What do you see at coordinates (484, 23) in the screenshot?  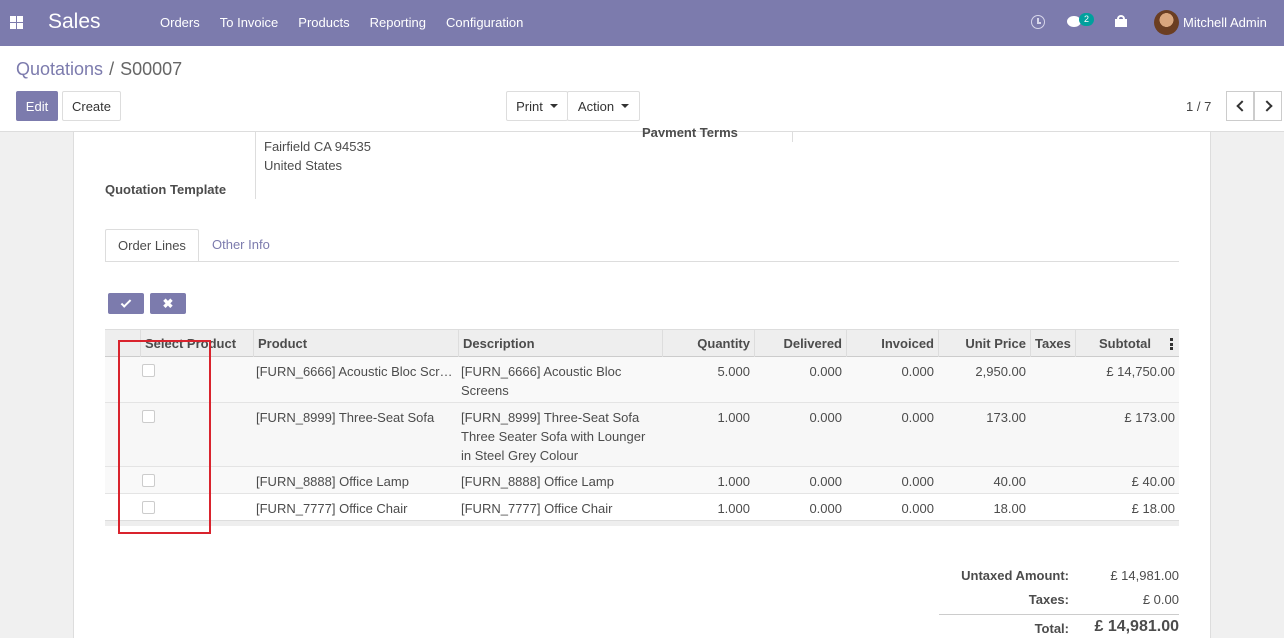 I see `menu-configuration: Configuration` at bounding box center [484, 23].